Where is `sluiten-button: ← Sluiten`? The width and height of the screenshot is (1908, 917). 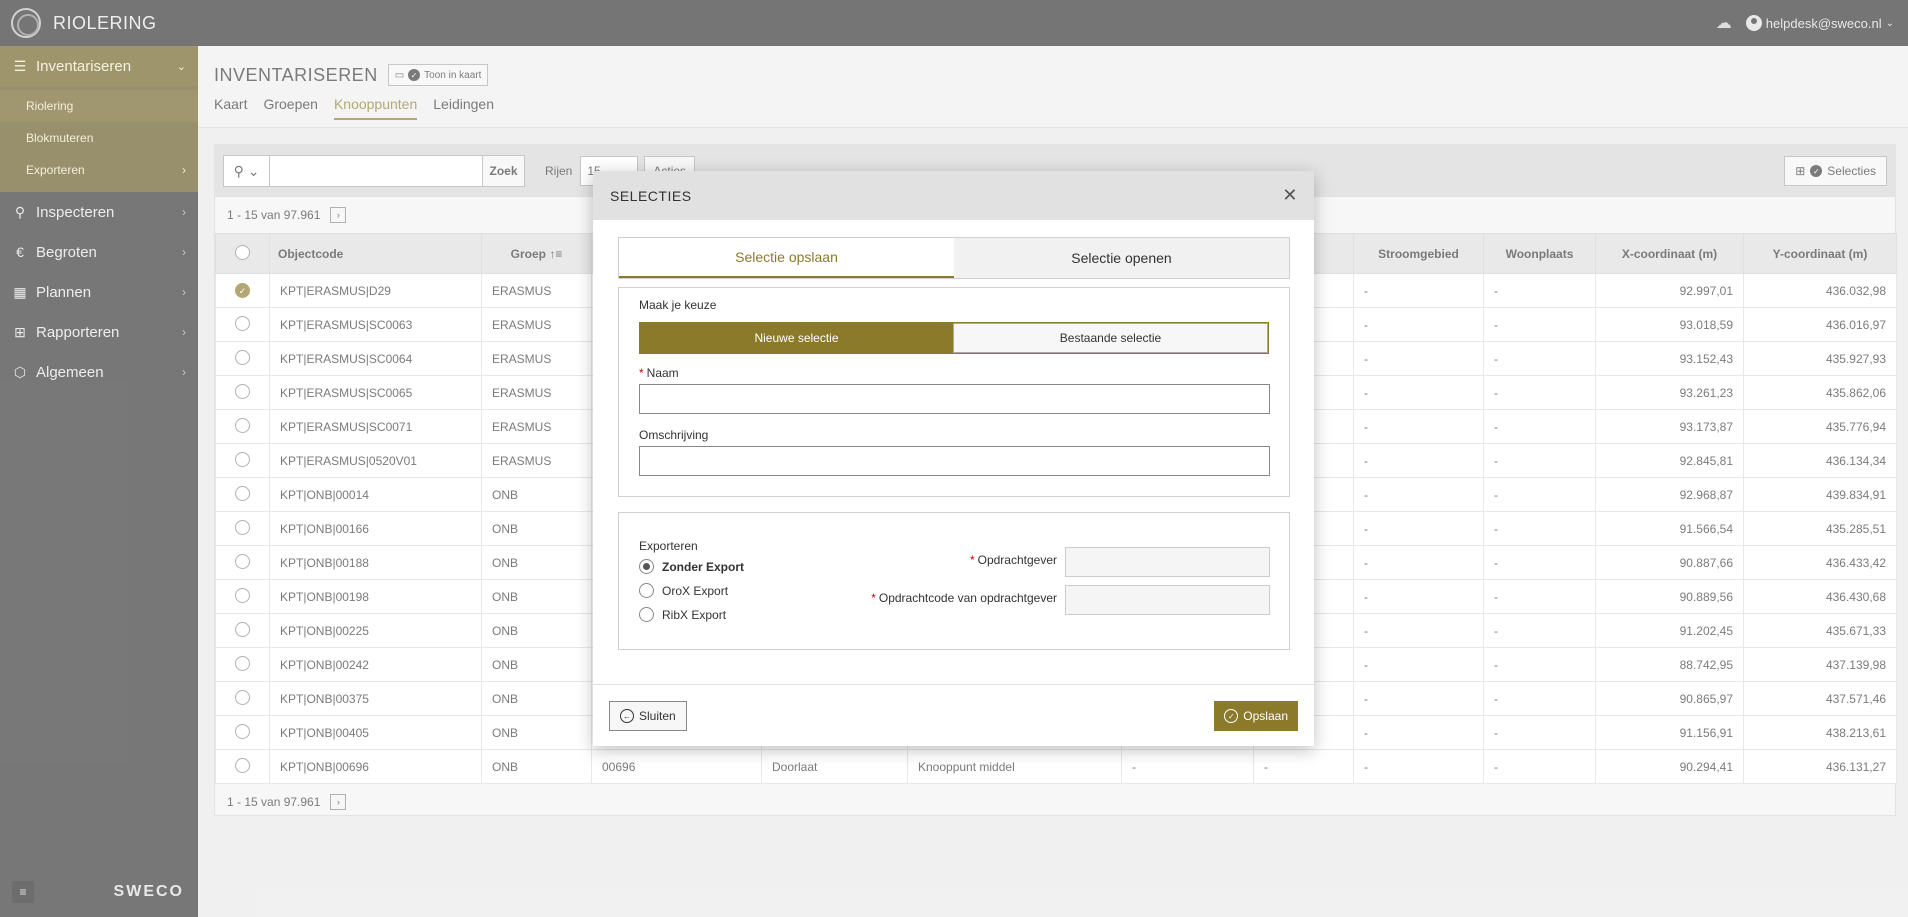
sluiten-button: ← Sluiten is located at coordinates (648, 716).